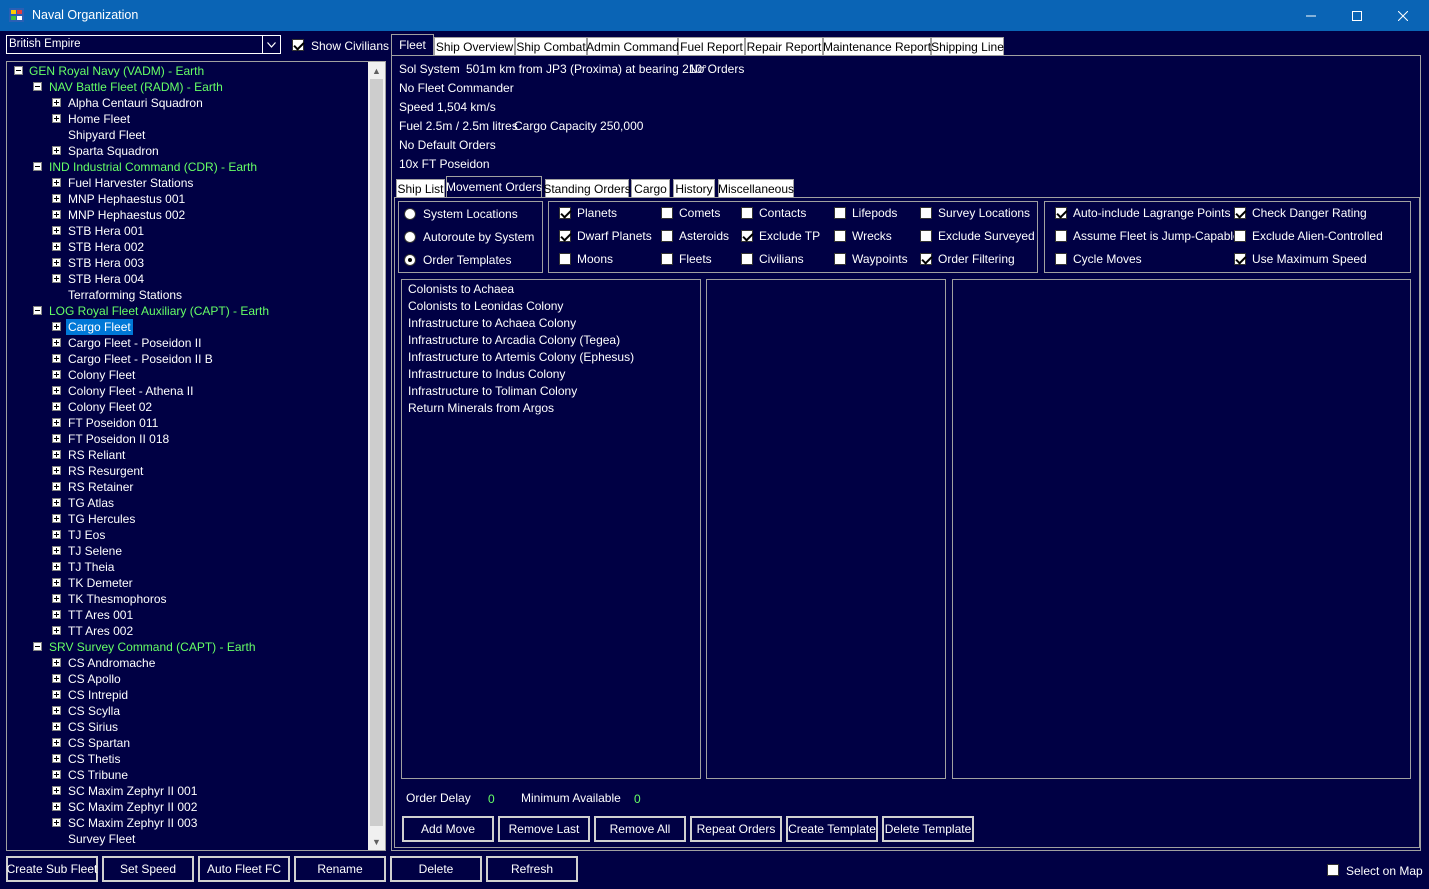 This screenshot has height=889, width=1429. Describe the element at coordinates (187, 583) in the screenshot. I see `tree-node: TK Demeter` at that location.